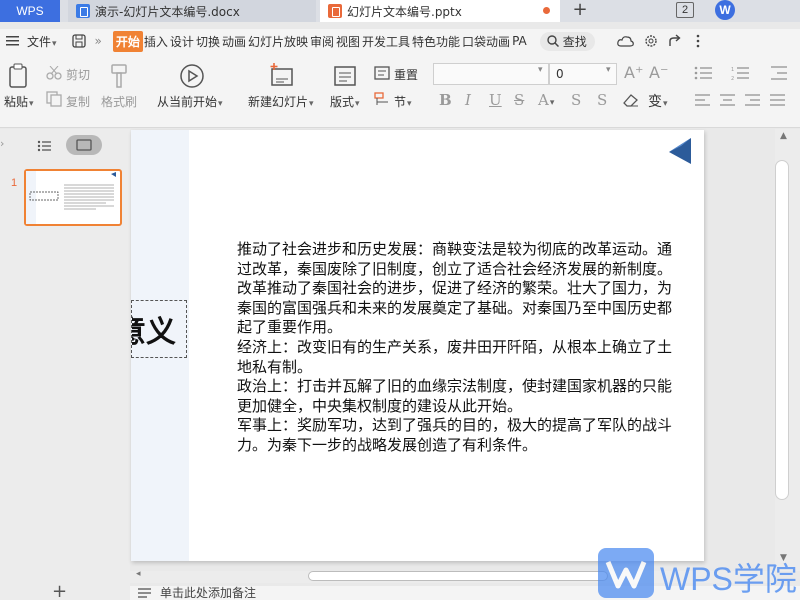 The height and width of the screenshot is (600, 800). I want to click on align-left-icon, so click(703, 100).